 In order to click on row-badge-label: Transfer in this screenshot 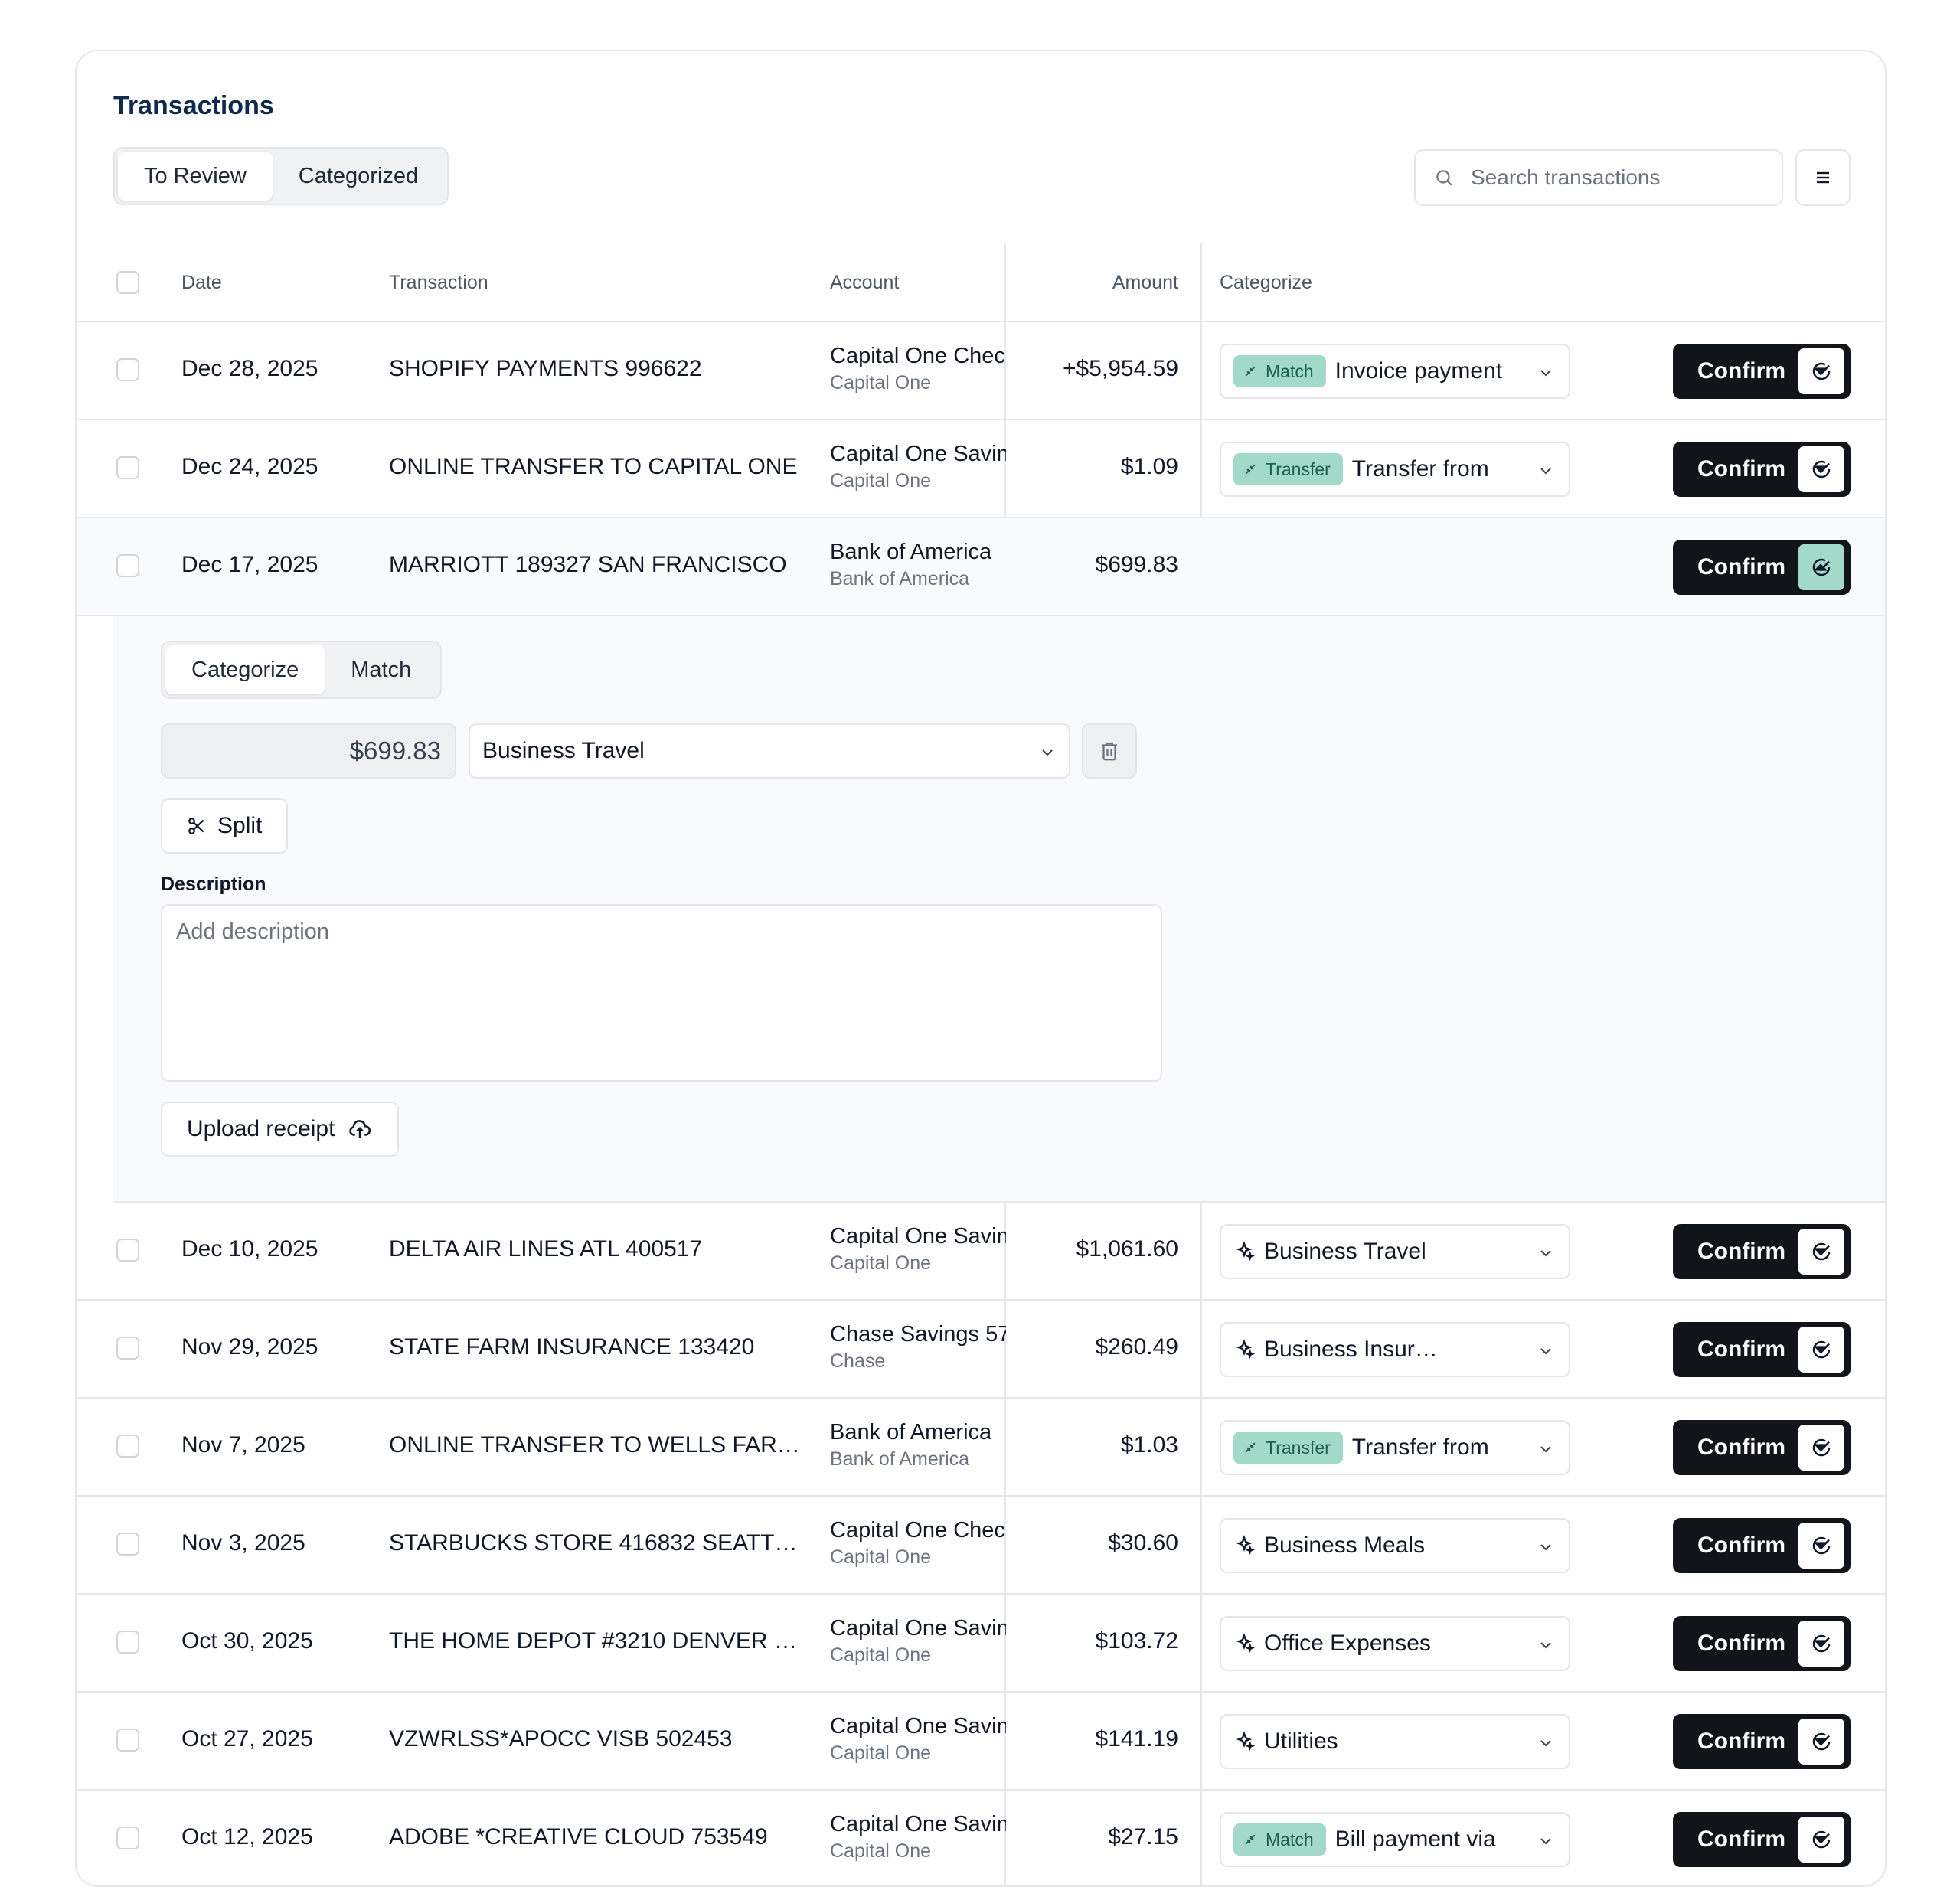, I will do `click(1298, 1447)`.